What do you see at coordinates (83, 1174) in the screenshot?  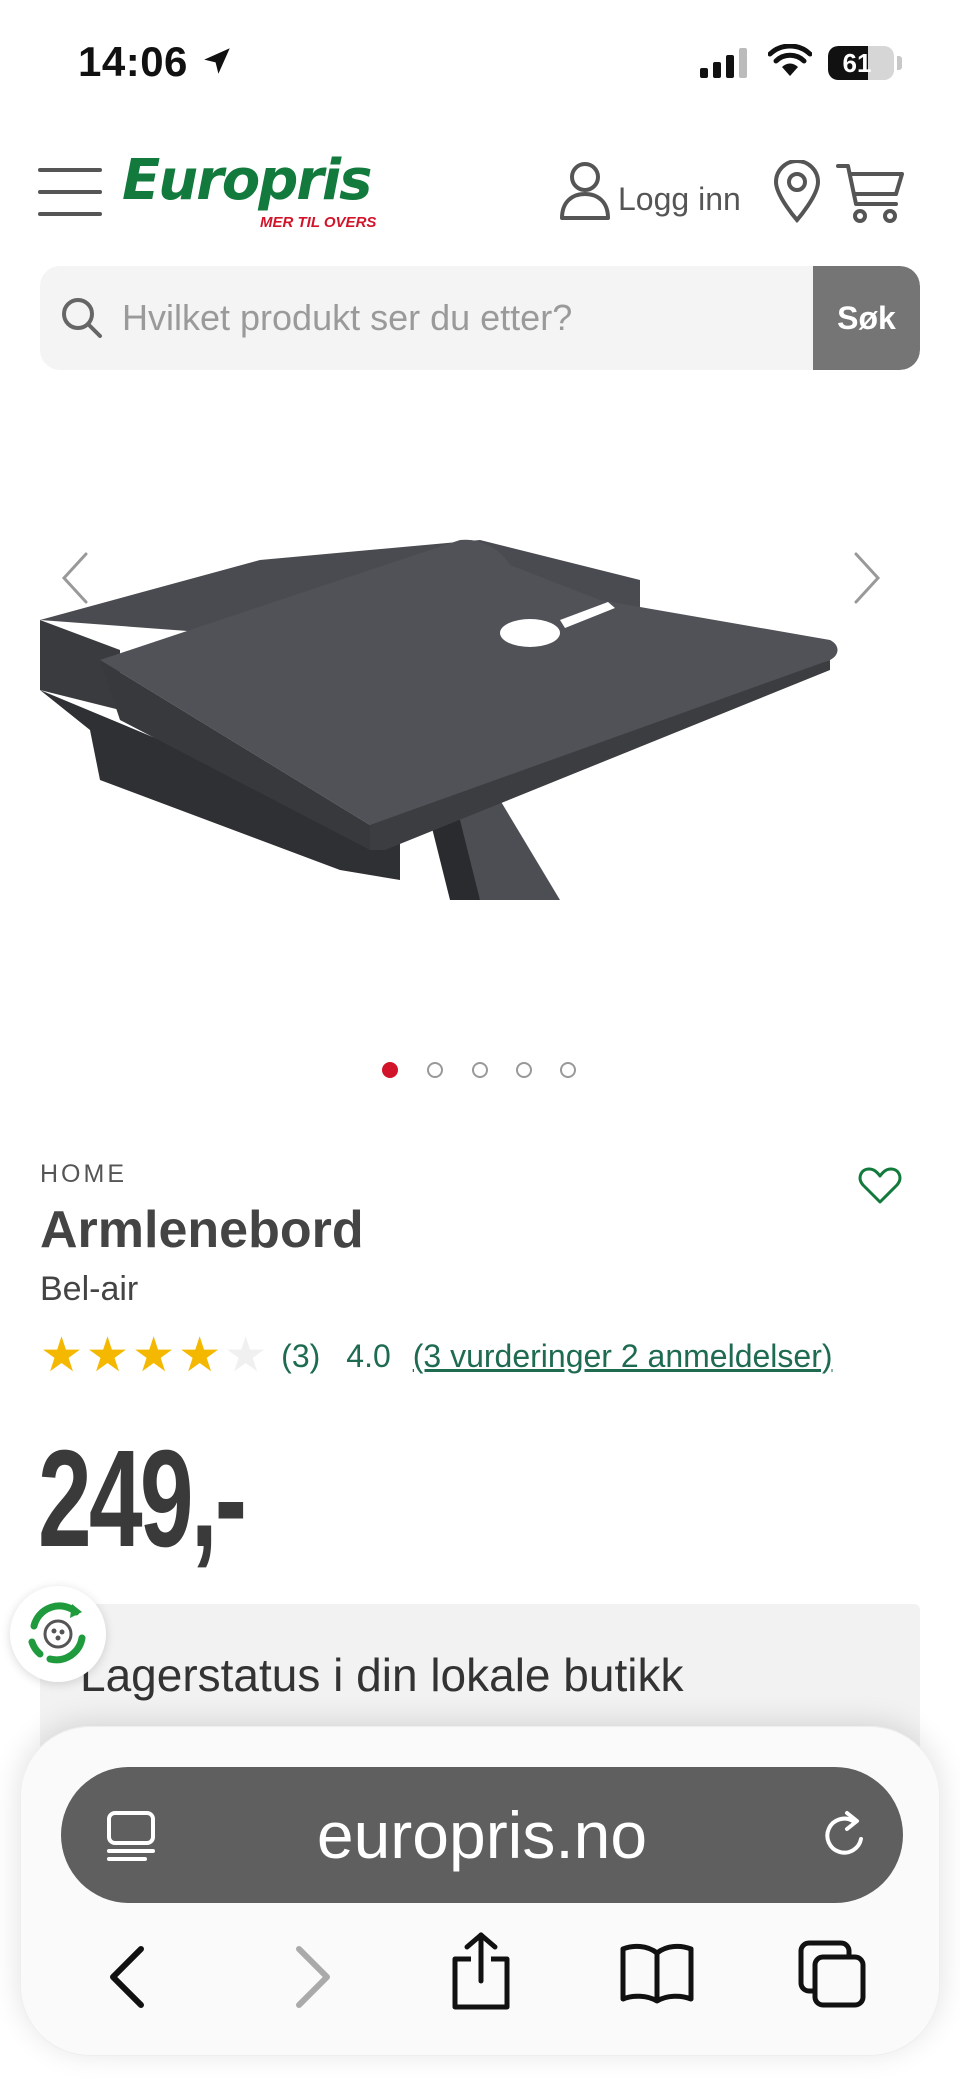 I see `breadcrumb: HOME` at bounding box center [83, 1174].